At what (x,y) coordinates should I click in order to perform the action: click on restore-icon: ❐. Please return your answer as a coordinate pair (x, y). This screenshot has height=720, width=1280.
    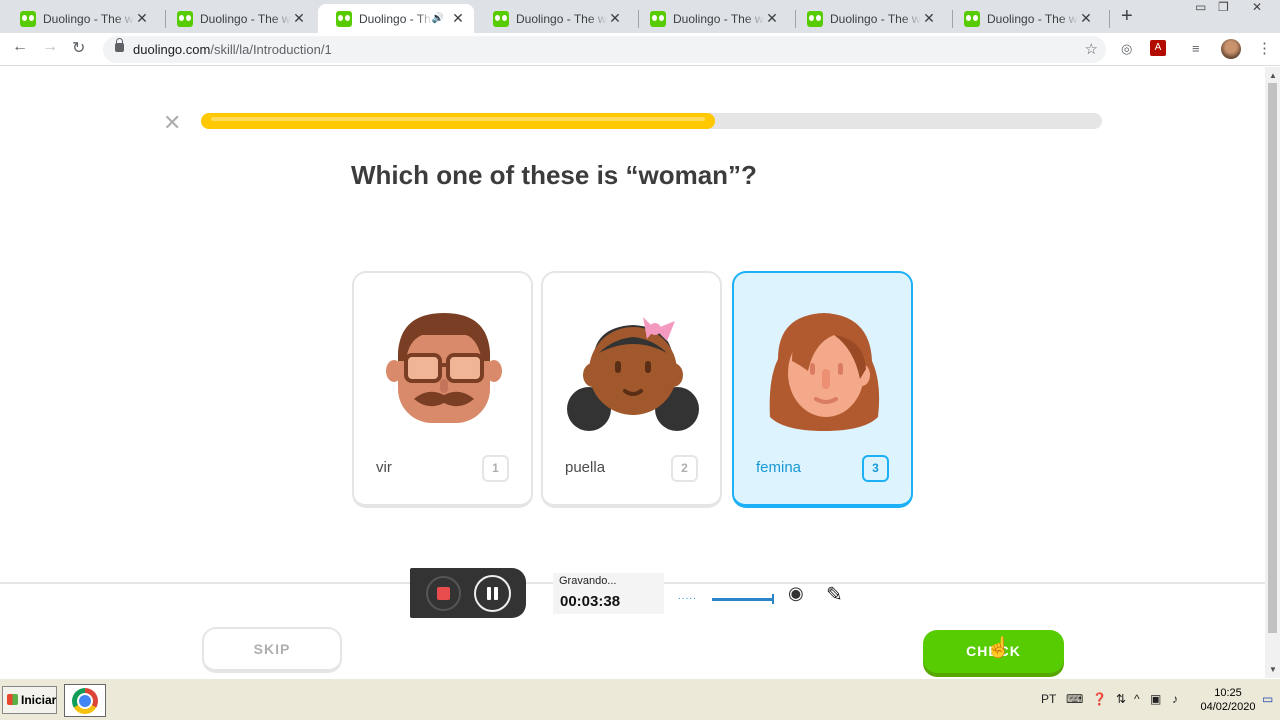
    Looking at the image, I should click on (1223, 7).